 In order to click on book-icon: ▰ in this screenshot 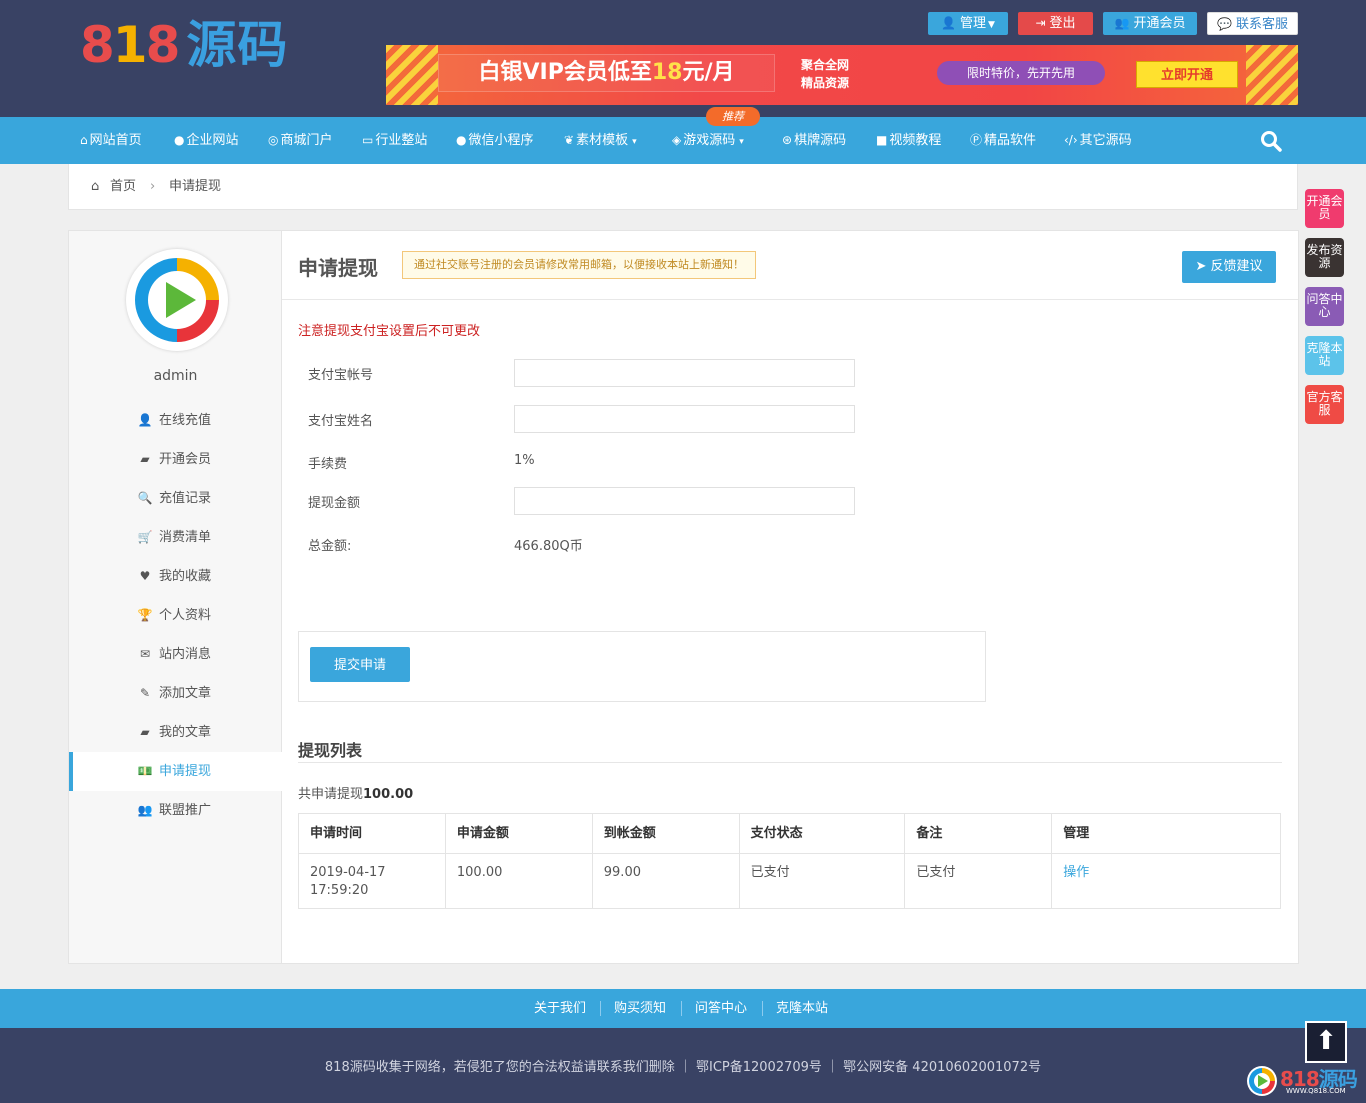, I will do `click(145, 459)`.